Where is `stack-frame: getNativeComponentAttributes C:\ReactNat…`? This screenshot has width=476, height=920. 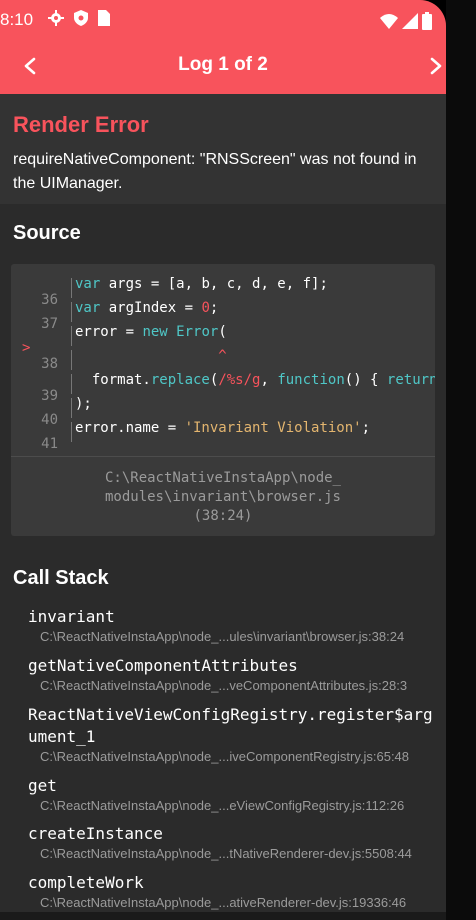 stack-frame: getNativeComponentAttributes C:\ReactNat… is located at coordinates (233, 675).